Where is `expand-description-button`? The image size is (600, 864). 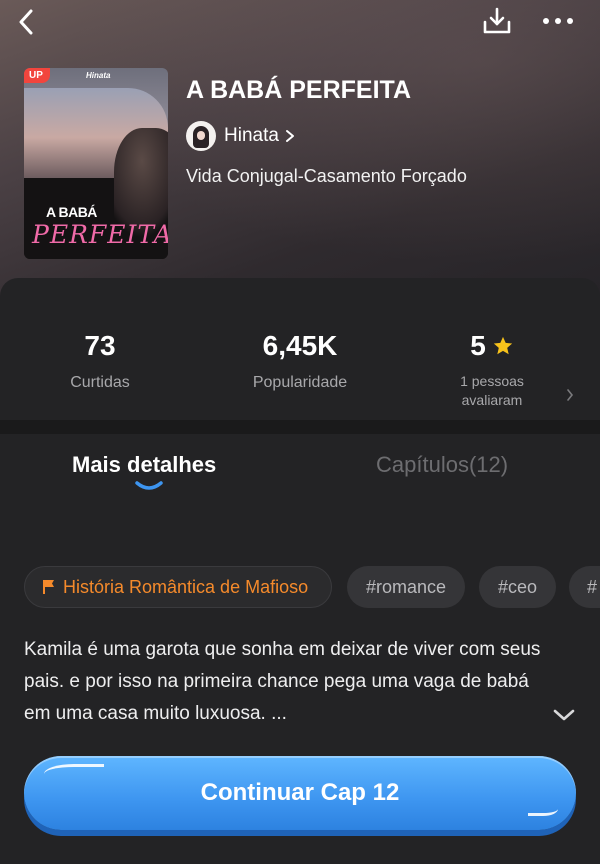 expand-description-button is located at coordinates (564, 717).